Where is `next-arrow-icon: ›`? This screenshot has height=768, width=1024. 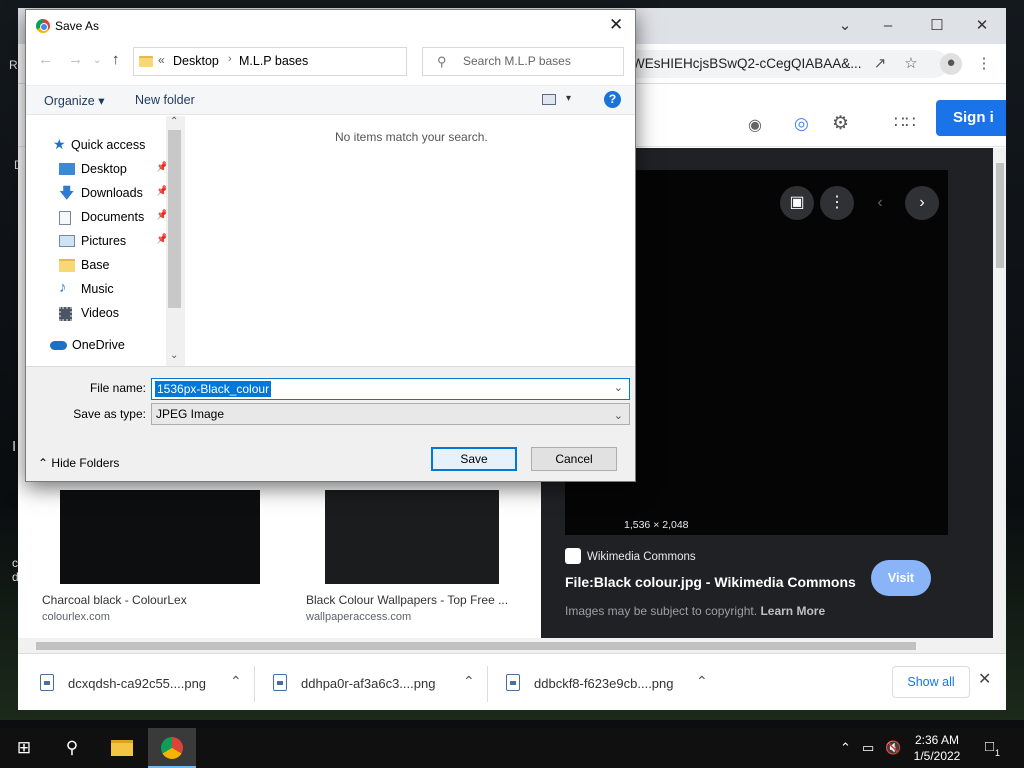
next-arrow-icon: › is located at coordinates (922, 203).